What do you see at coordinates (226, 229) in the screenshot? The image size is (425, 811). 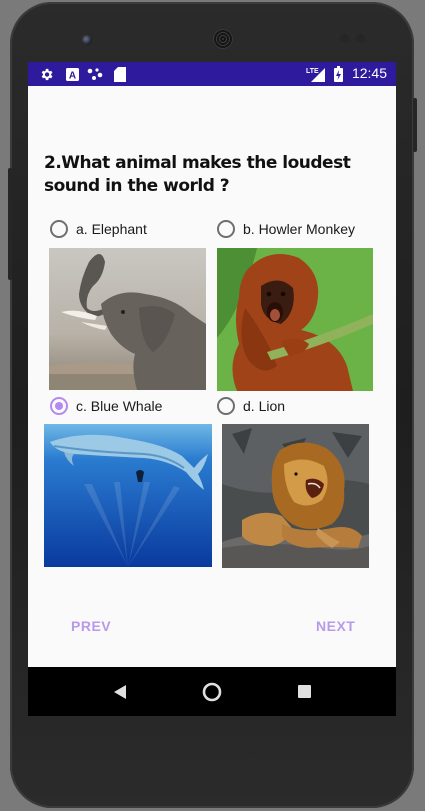 I see `radio-option-b` at bounding box center [226, 229].